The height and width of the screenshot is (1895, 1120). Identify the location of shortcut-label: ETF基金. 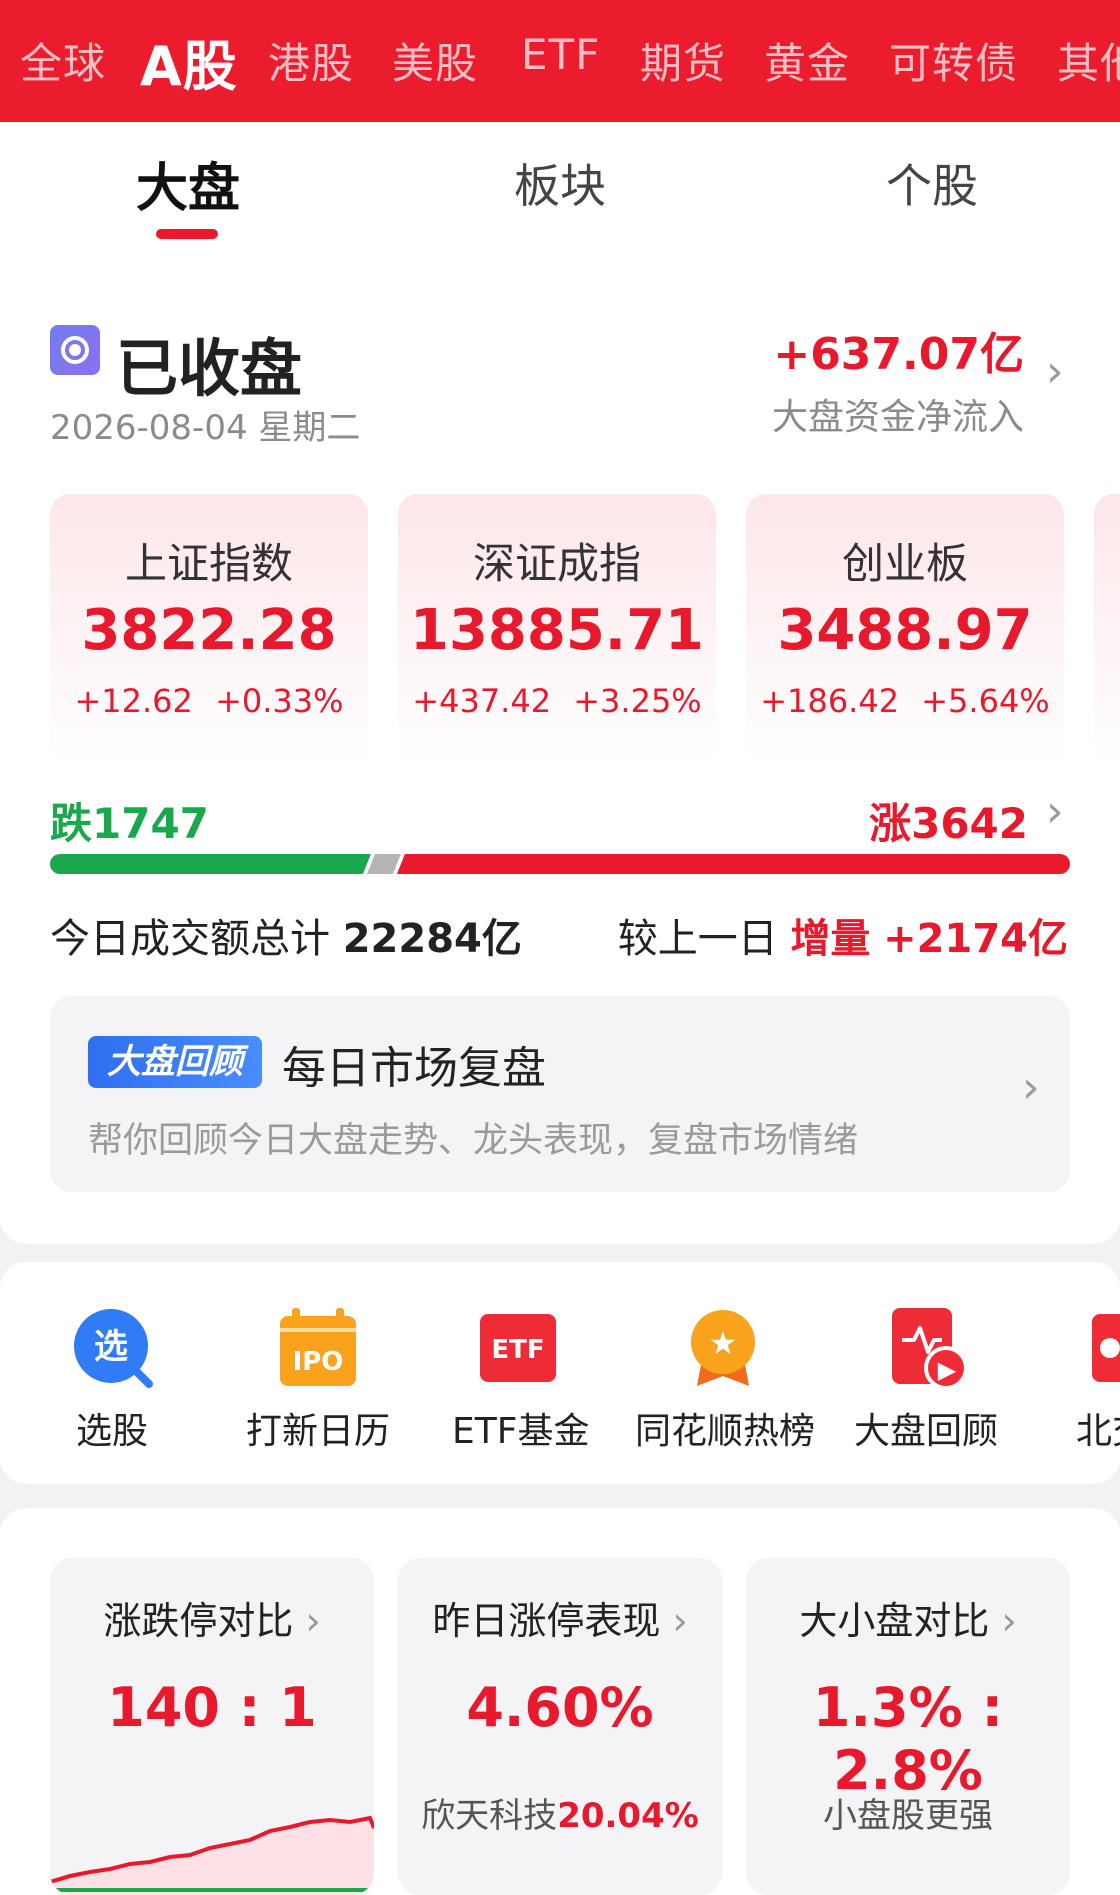
(520, 1428).